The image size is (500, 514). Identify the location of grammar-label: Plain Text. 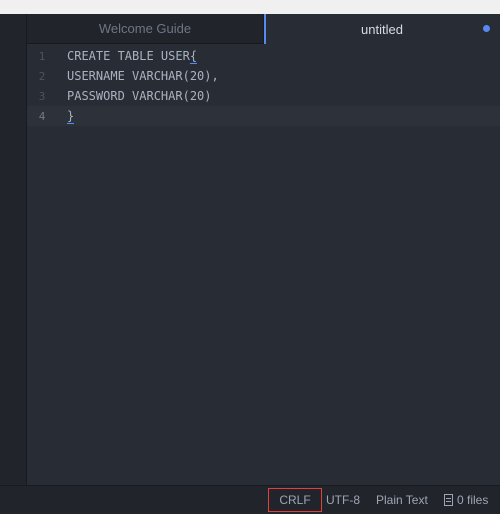
(402, 500).